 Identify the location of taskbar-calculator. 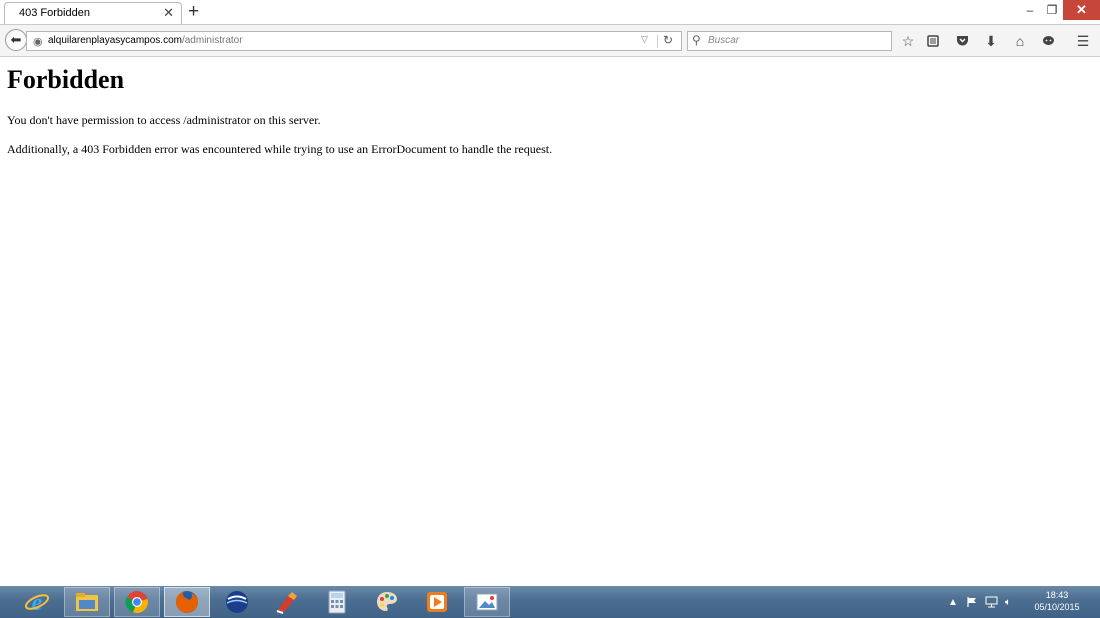
(337, 602).